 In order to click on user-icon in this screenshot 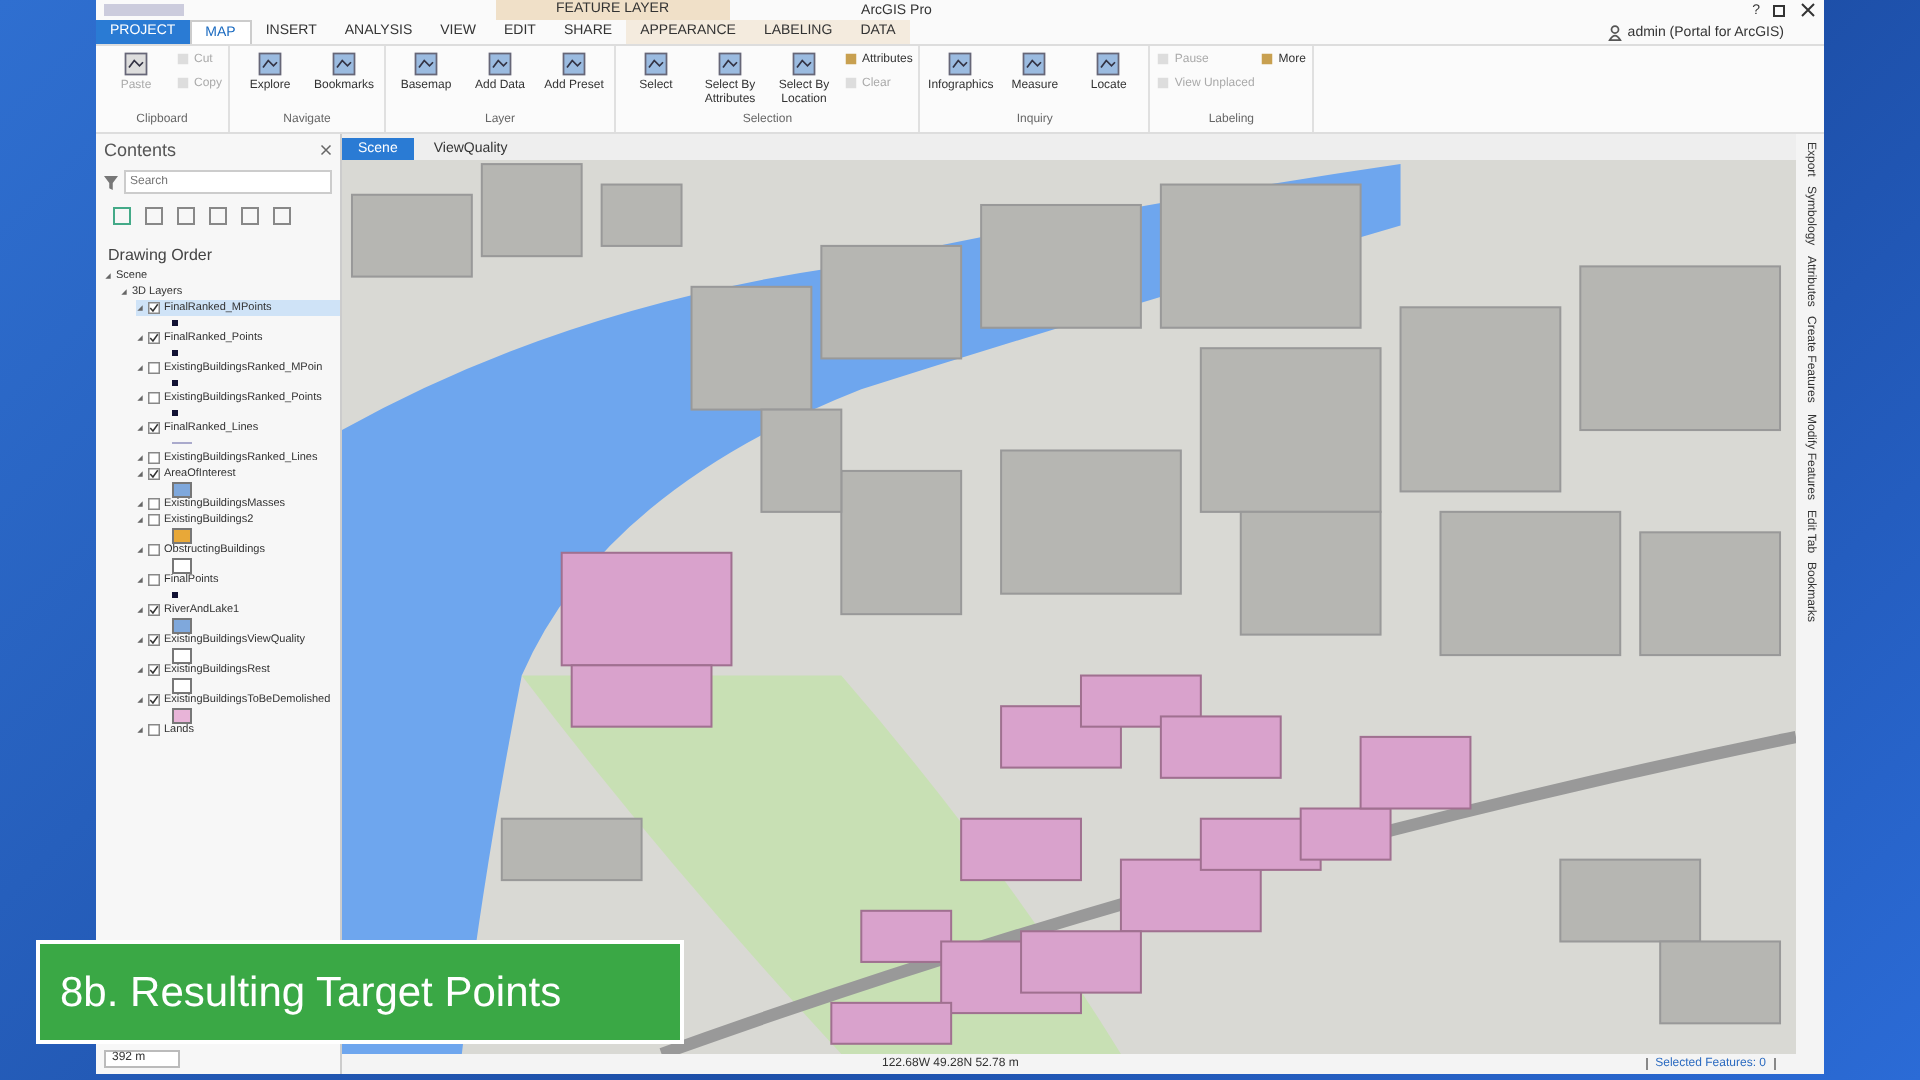, I will do `click(1614, 32)`.